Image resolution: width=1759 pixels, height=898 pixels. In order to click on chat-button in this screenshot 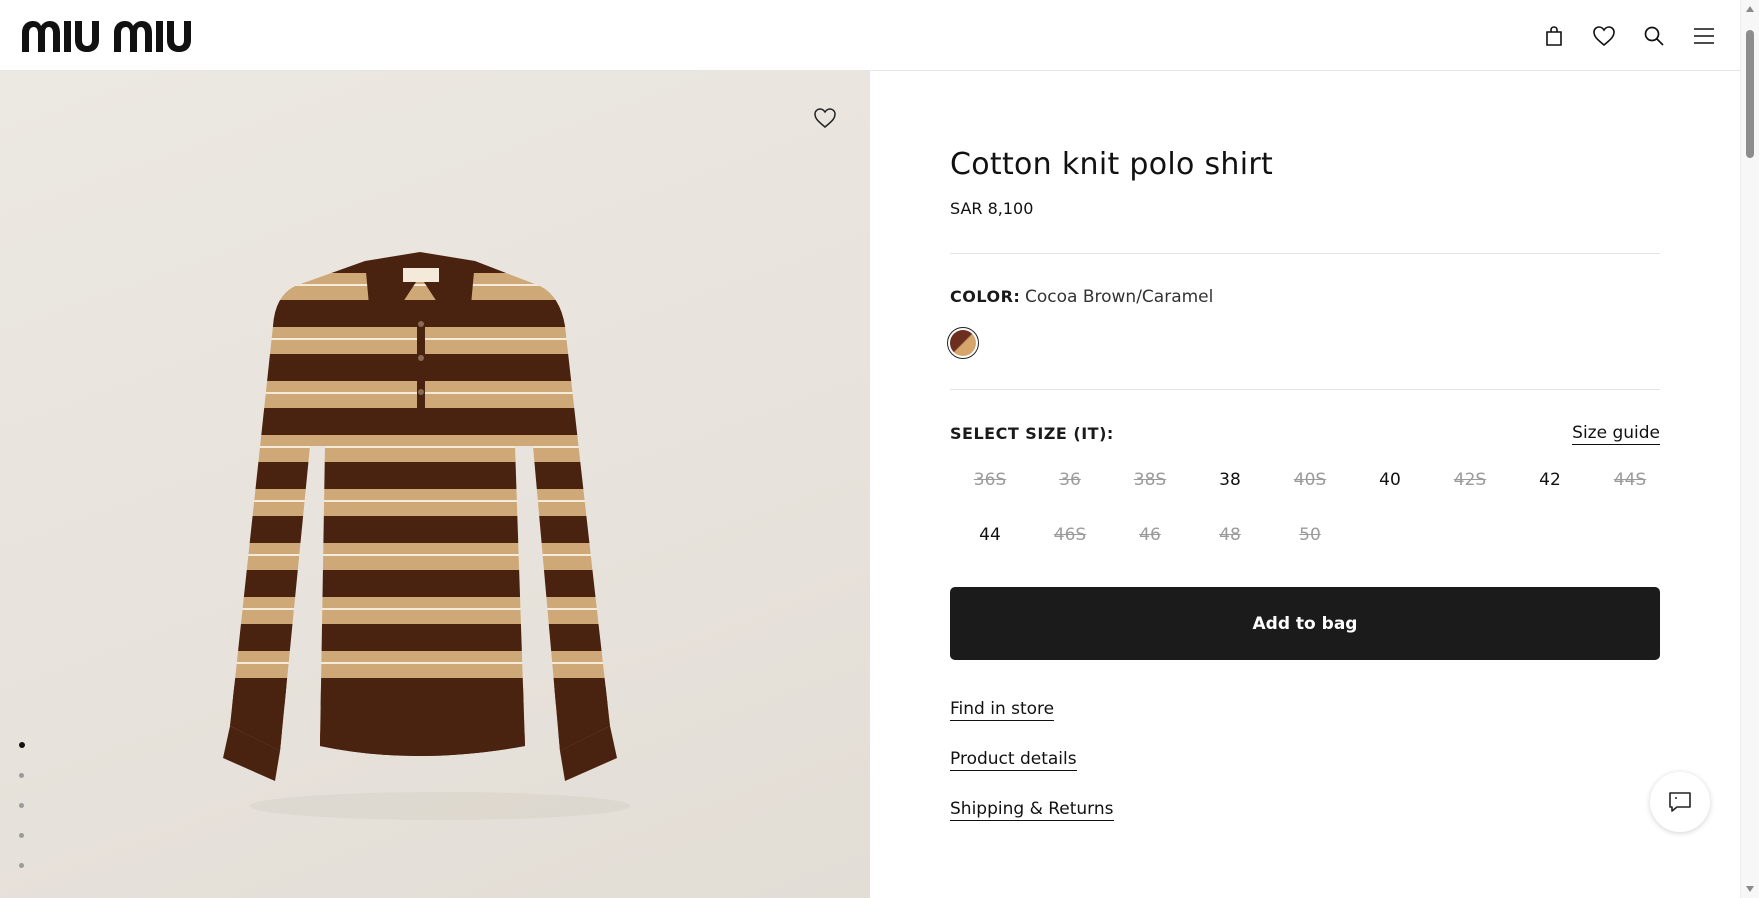, I will do `click(1680, 802)`.